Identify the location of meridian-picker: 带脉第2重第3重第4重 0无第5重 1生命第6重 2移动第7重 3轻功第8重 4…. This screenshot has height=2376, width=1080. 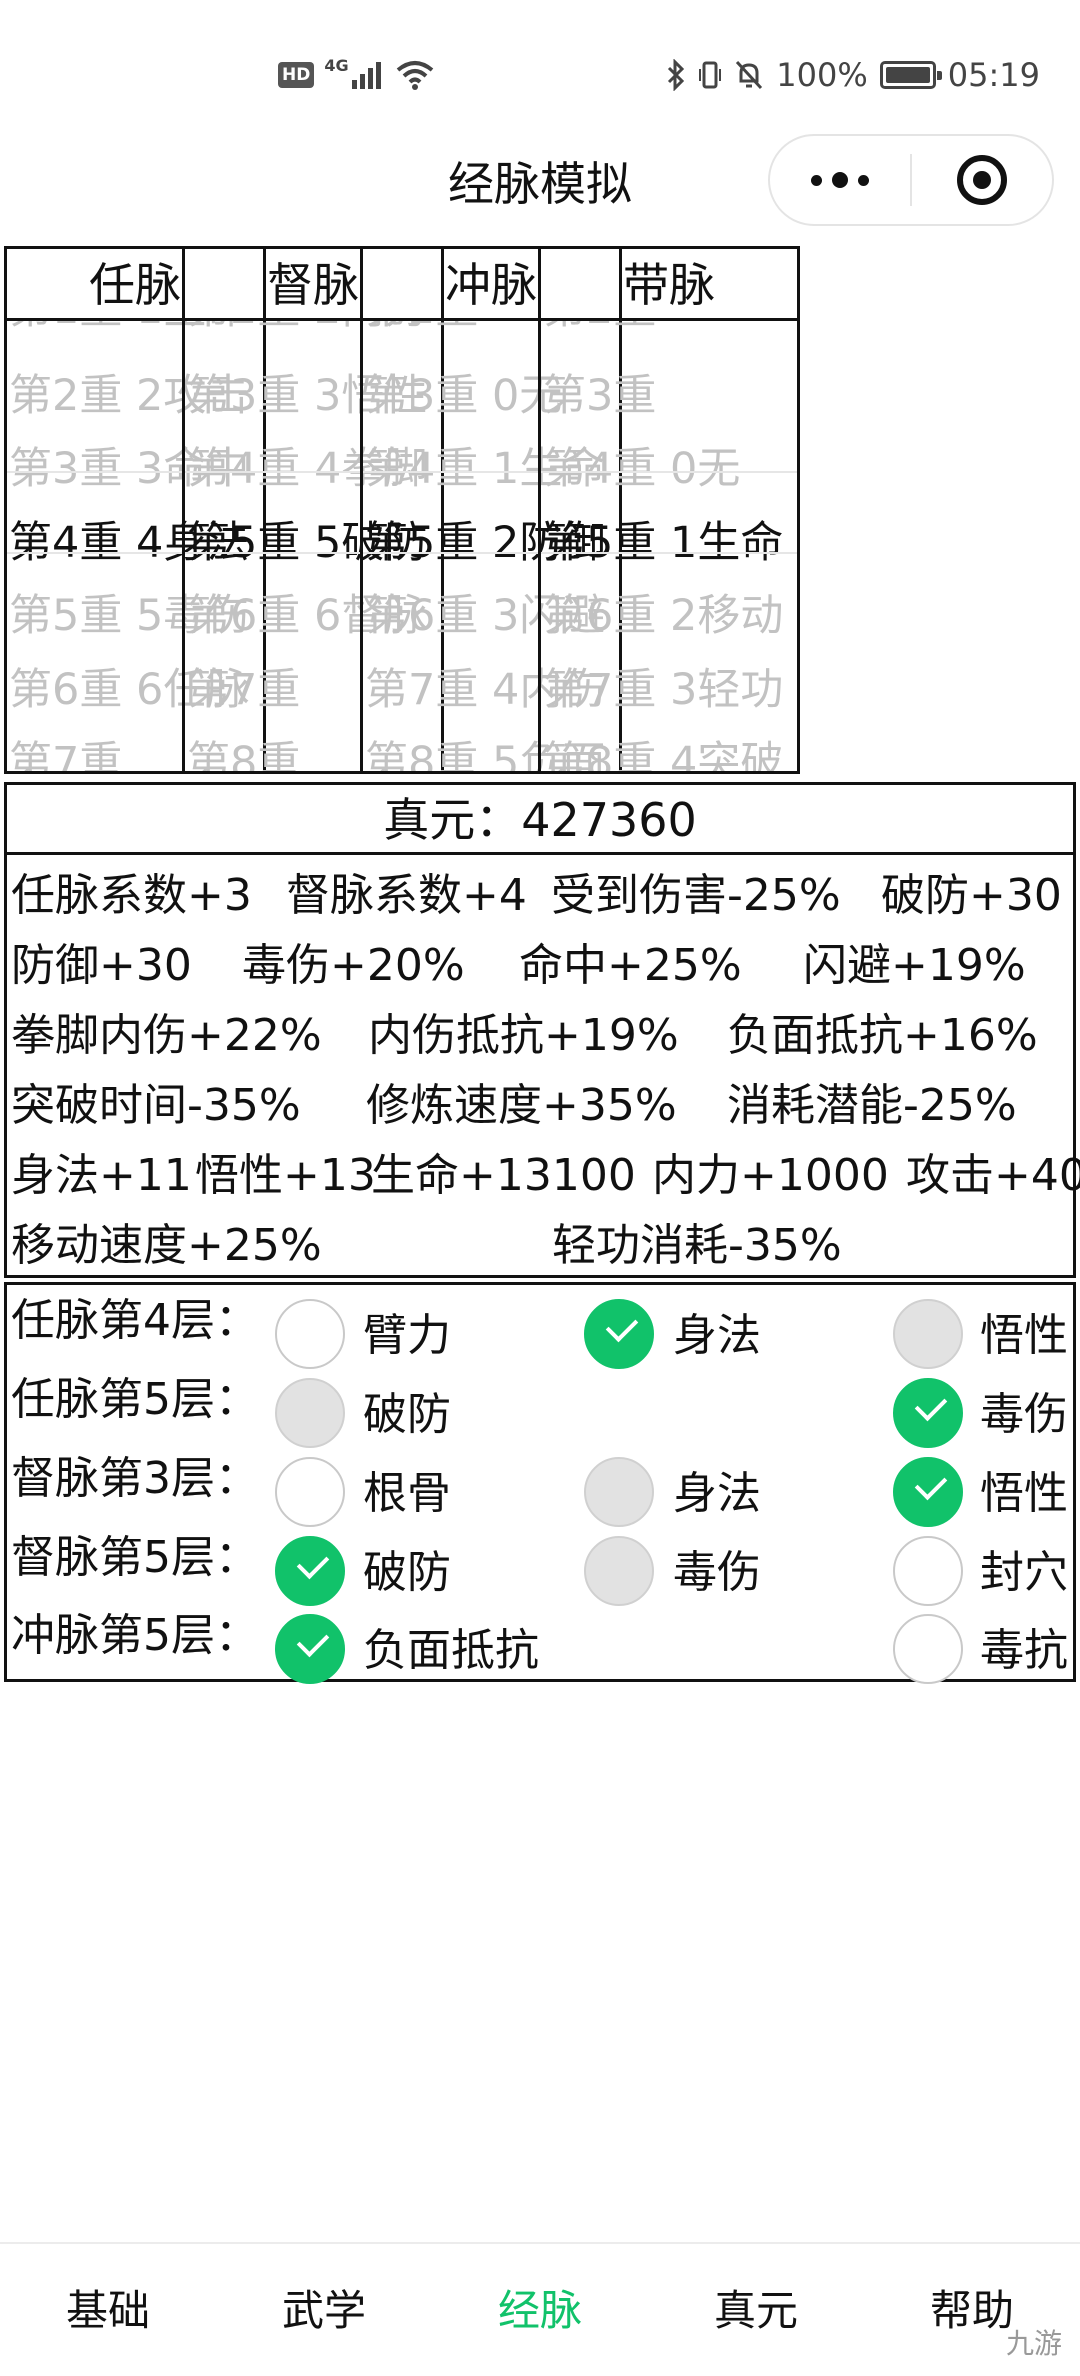
(669, 510).